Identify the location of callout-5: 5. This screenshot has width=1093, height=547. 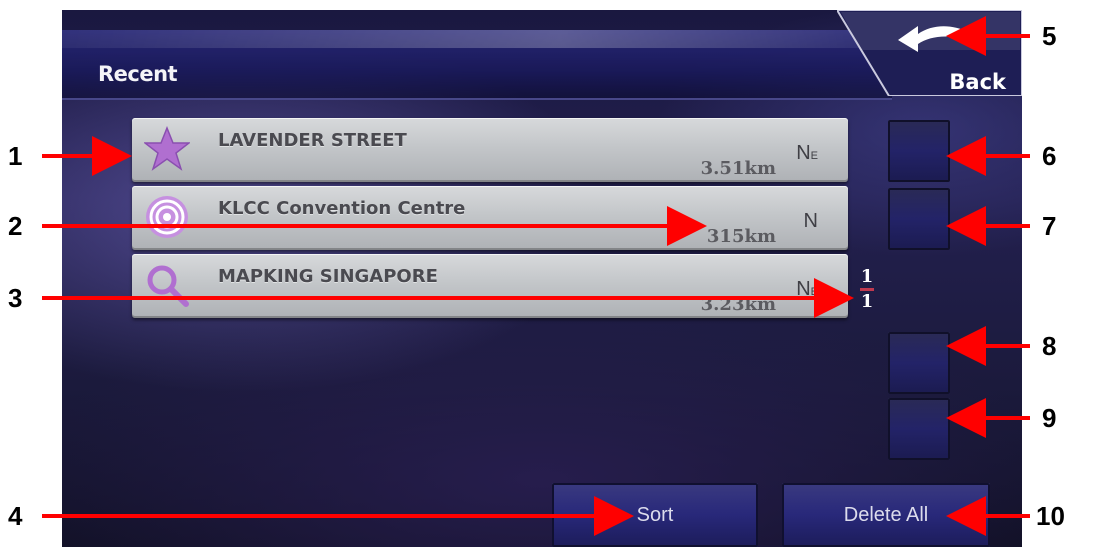
(1049, 36).